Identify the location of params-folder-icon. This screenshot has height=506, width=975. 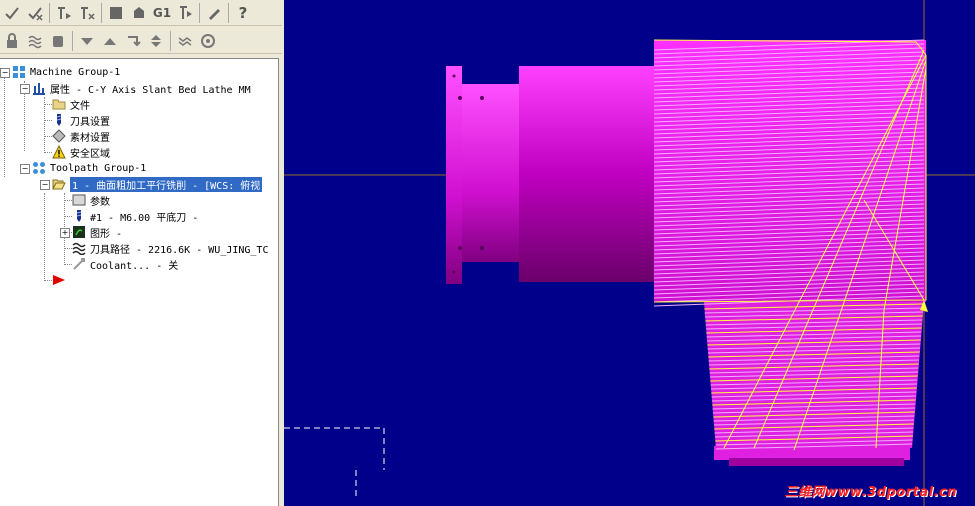
(79, 200).